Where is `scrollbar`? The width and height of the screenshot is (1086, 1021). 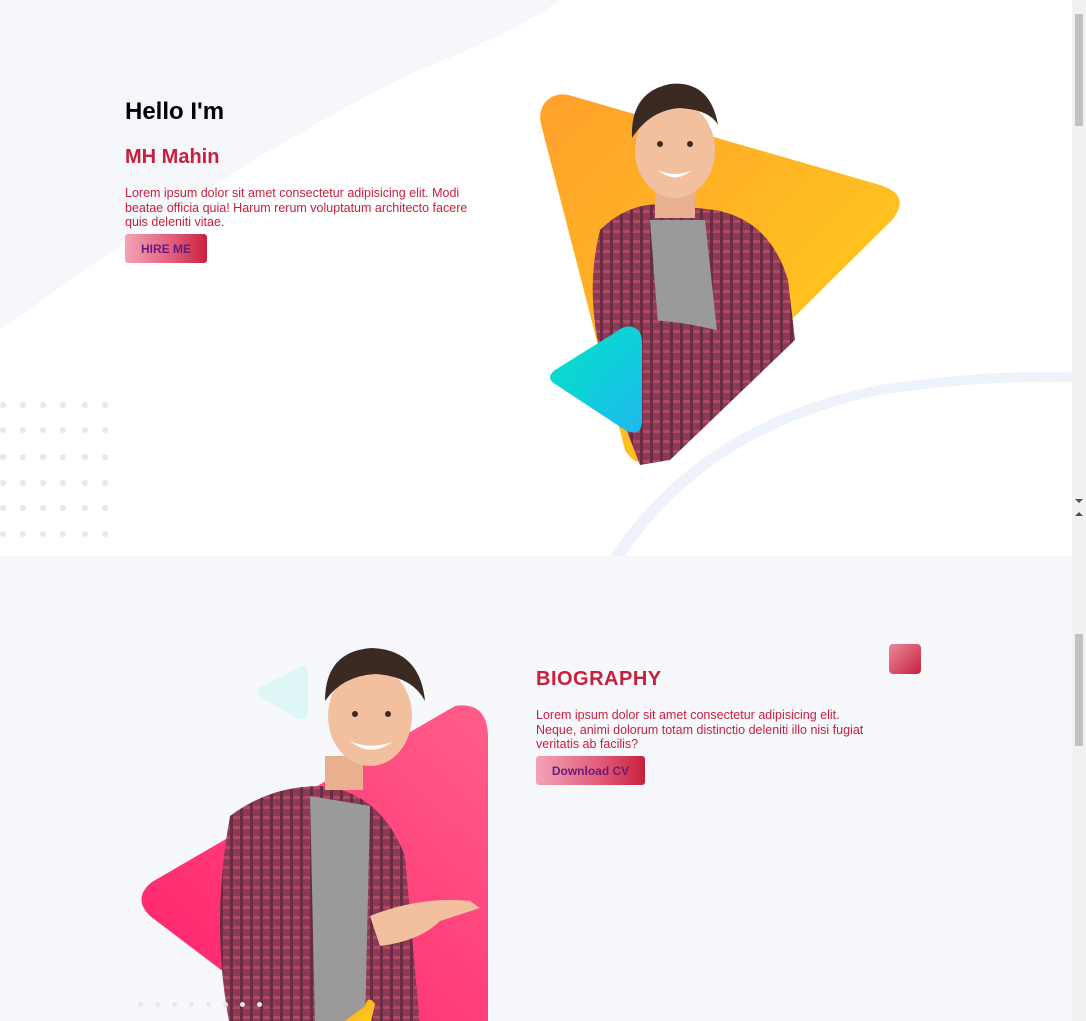 scrollbar is located at coordinates (1079, 510).